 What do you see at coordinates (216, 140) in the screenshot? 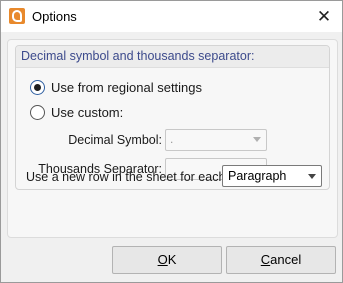
I see `decimal-symbol-combo: .` at bounding box center [216, 140].